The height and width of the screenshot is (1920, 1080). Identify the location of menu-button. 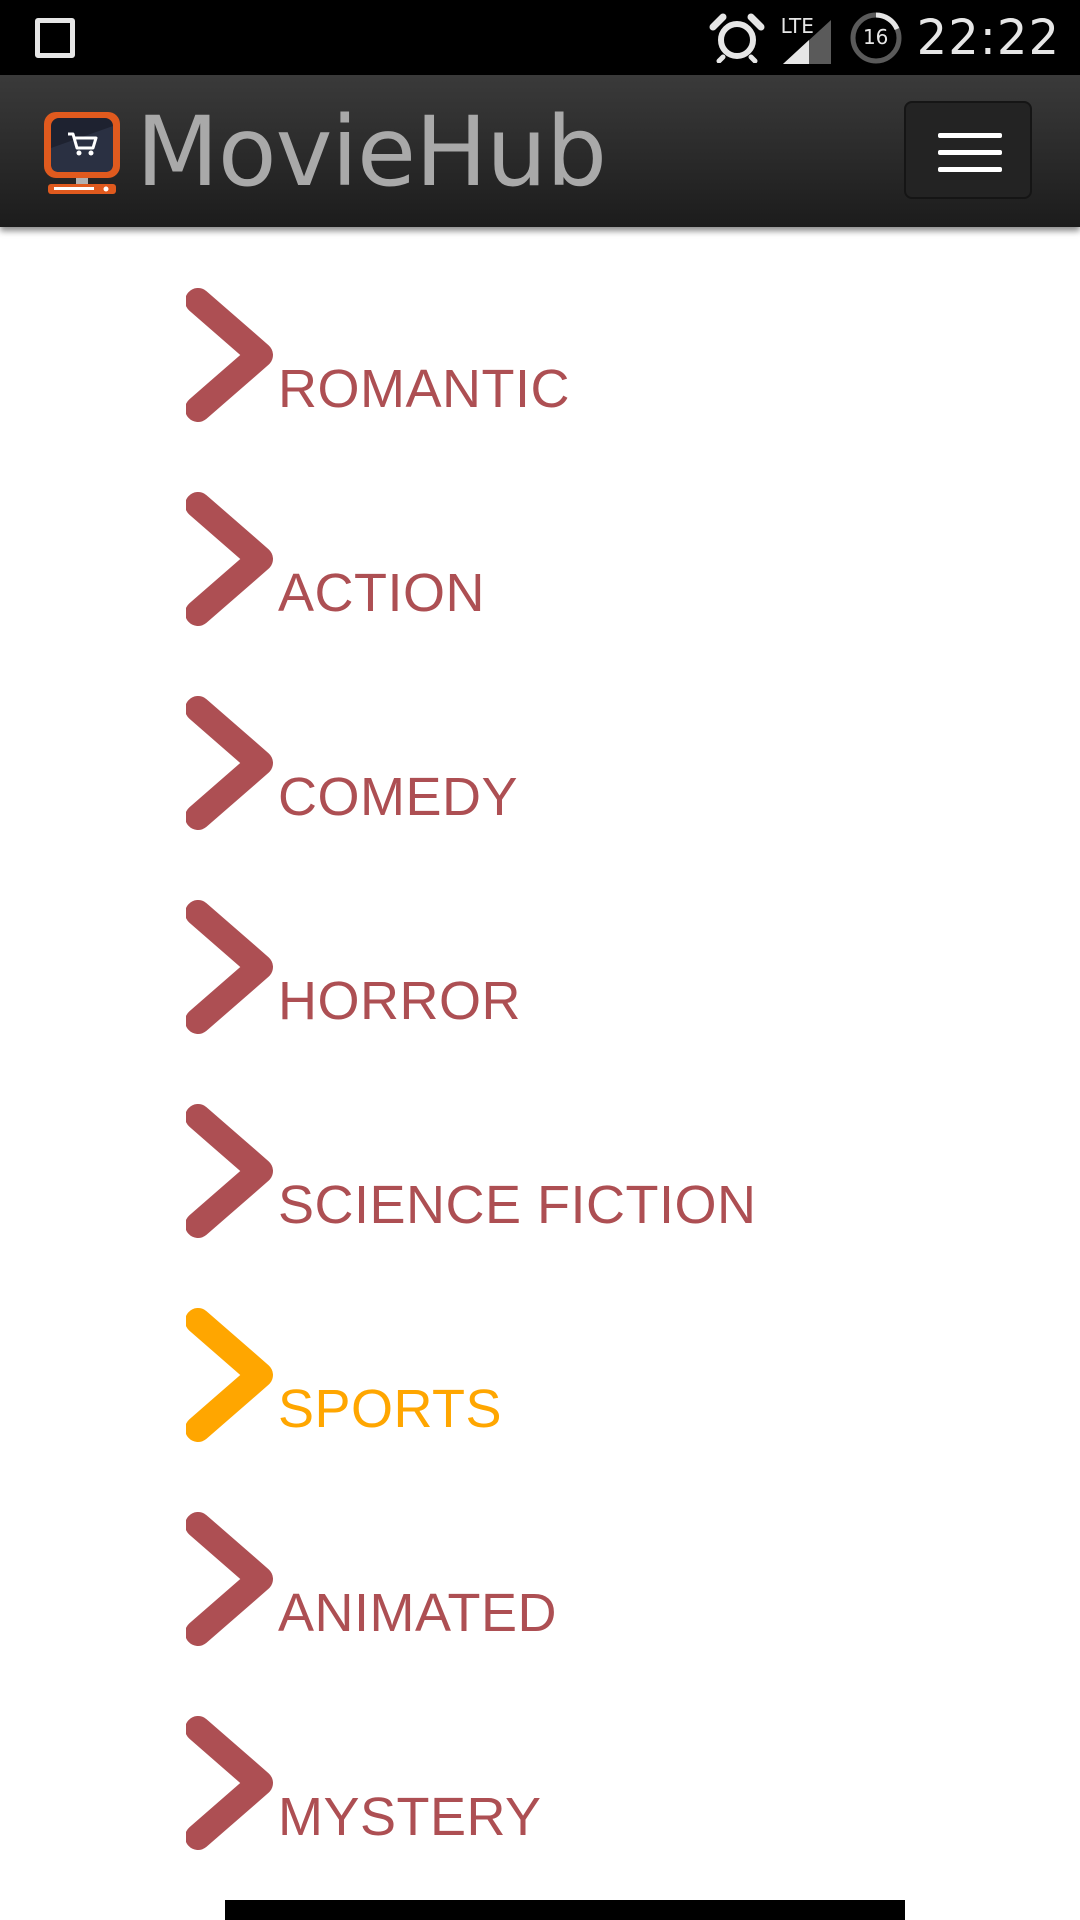
(968, 150).